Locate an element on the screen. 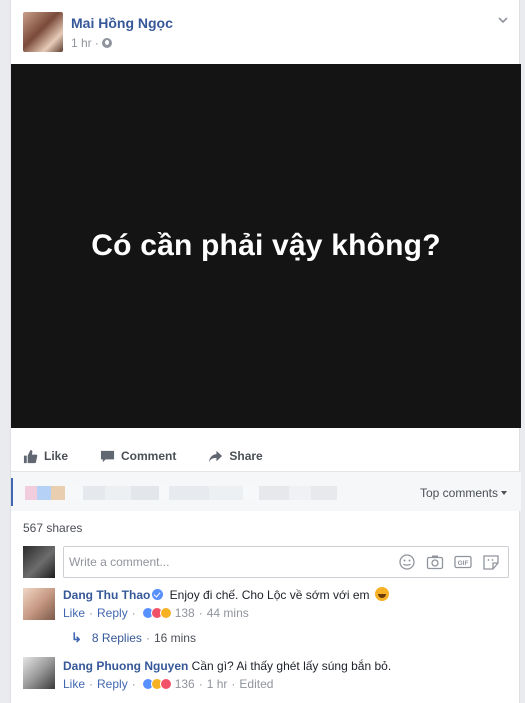 This screenshot has height=703, width=525. photo-caption: Có cần phải vậy không? is located at coordinates (266, 245).